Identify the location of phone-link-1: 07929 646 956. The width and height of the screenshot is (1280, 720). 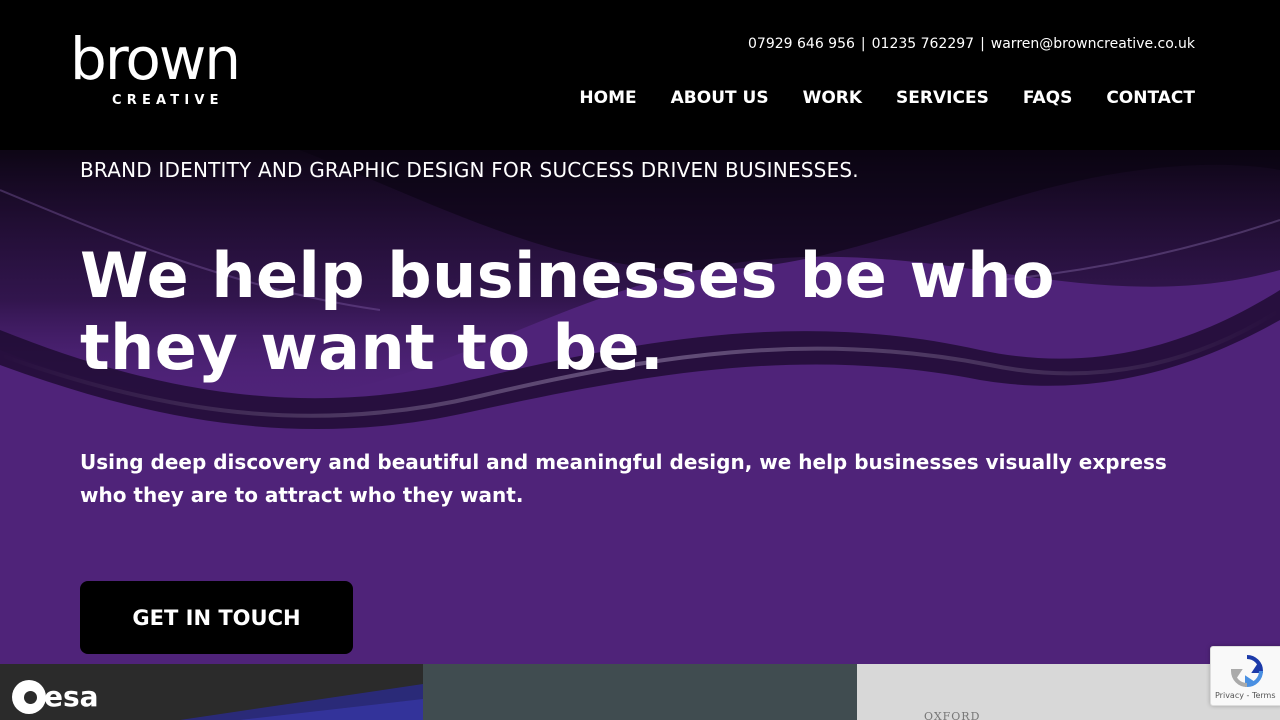
(801, 44).